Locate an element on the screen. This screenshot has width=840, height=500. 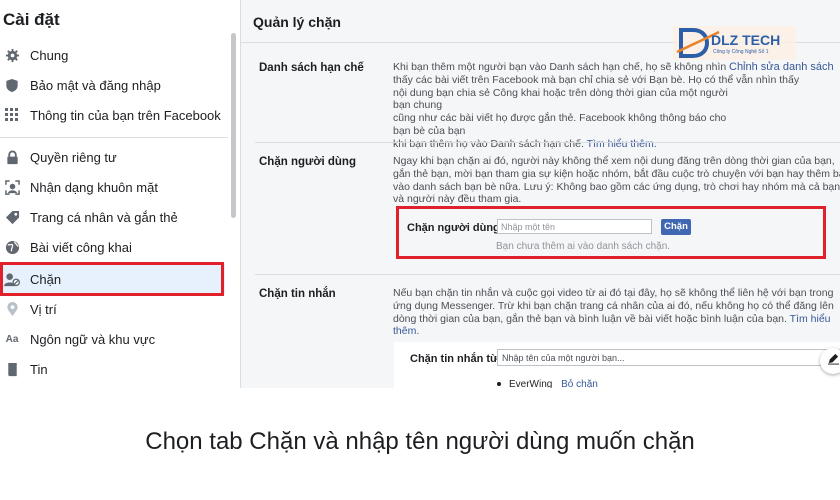
tag-icon is located at coordinates (12, 217).